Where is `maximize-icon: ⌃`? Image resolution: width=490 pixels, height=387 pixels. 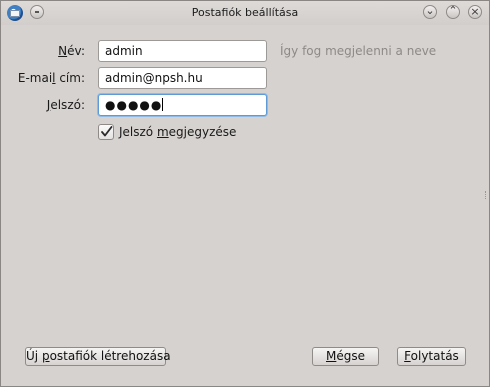
maximize-icon: ⌃ is located at coordinates (453, 11).